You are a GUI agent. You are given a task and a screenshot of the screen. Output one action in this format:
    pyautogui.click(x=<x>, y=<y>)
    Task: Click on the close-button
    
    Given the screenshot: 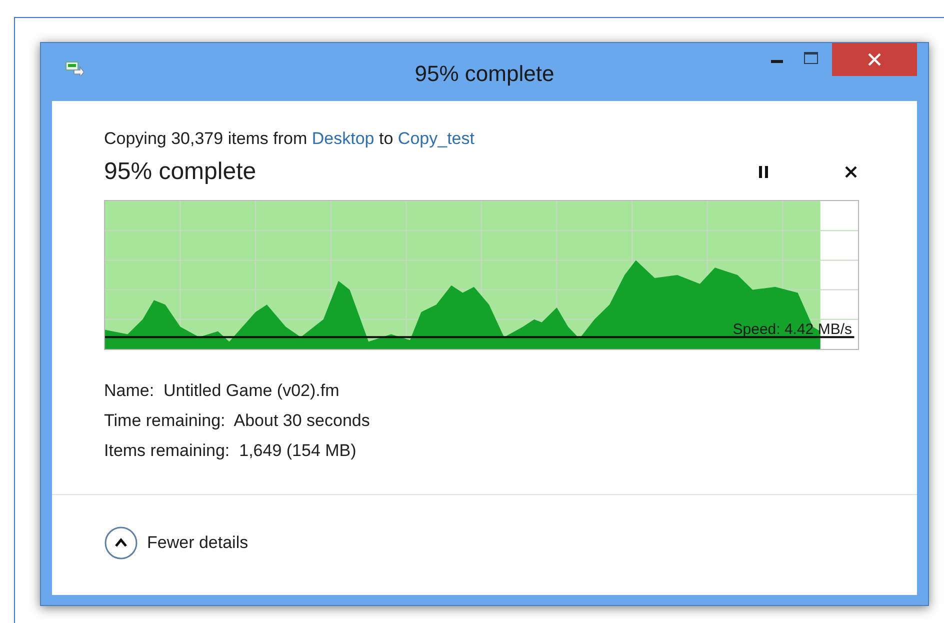 What is the action you would take?
    pyautogui.click(x=874, y=59)
    